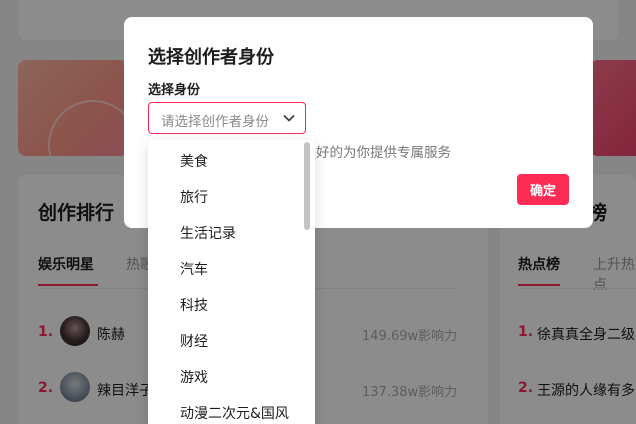  What do you see at coordinates (543, 189) in the screenshot?
I see `confirm-button: 确定` at bounding box center [543, 189].